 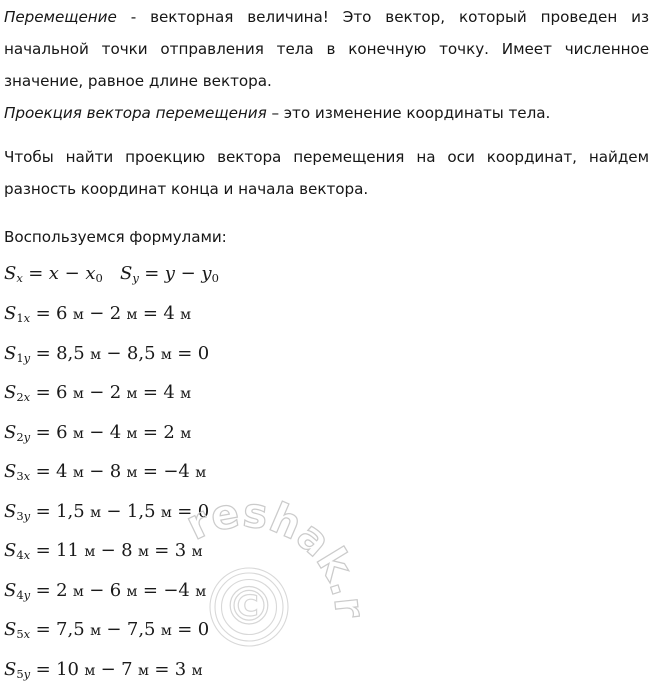 I want to click on definition-term: Перемещение, so click(x=60, y=17).